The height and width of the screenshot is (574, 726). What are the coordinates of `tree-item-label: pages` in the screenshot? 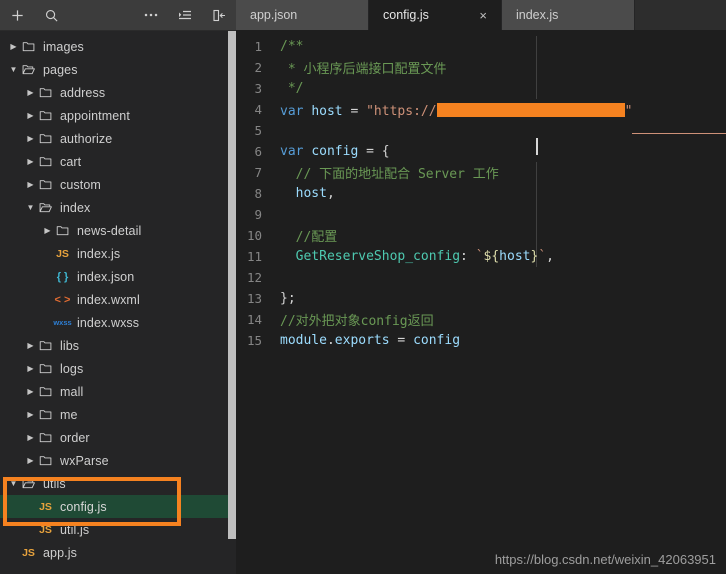 It's located at (60, 69).